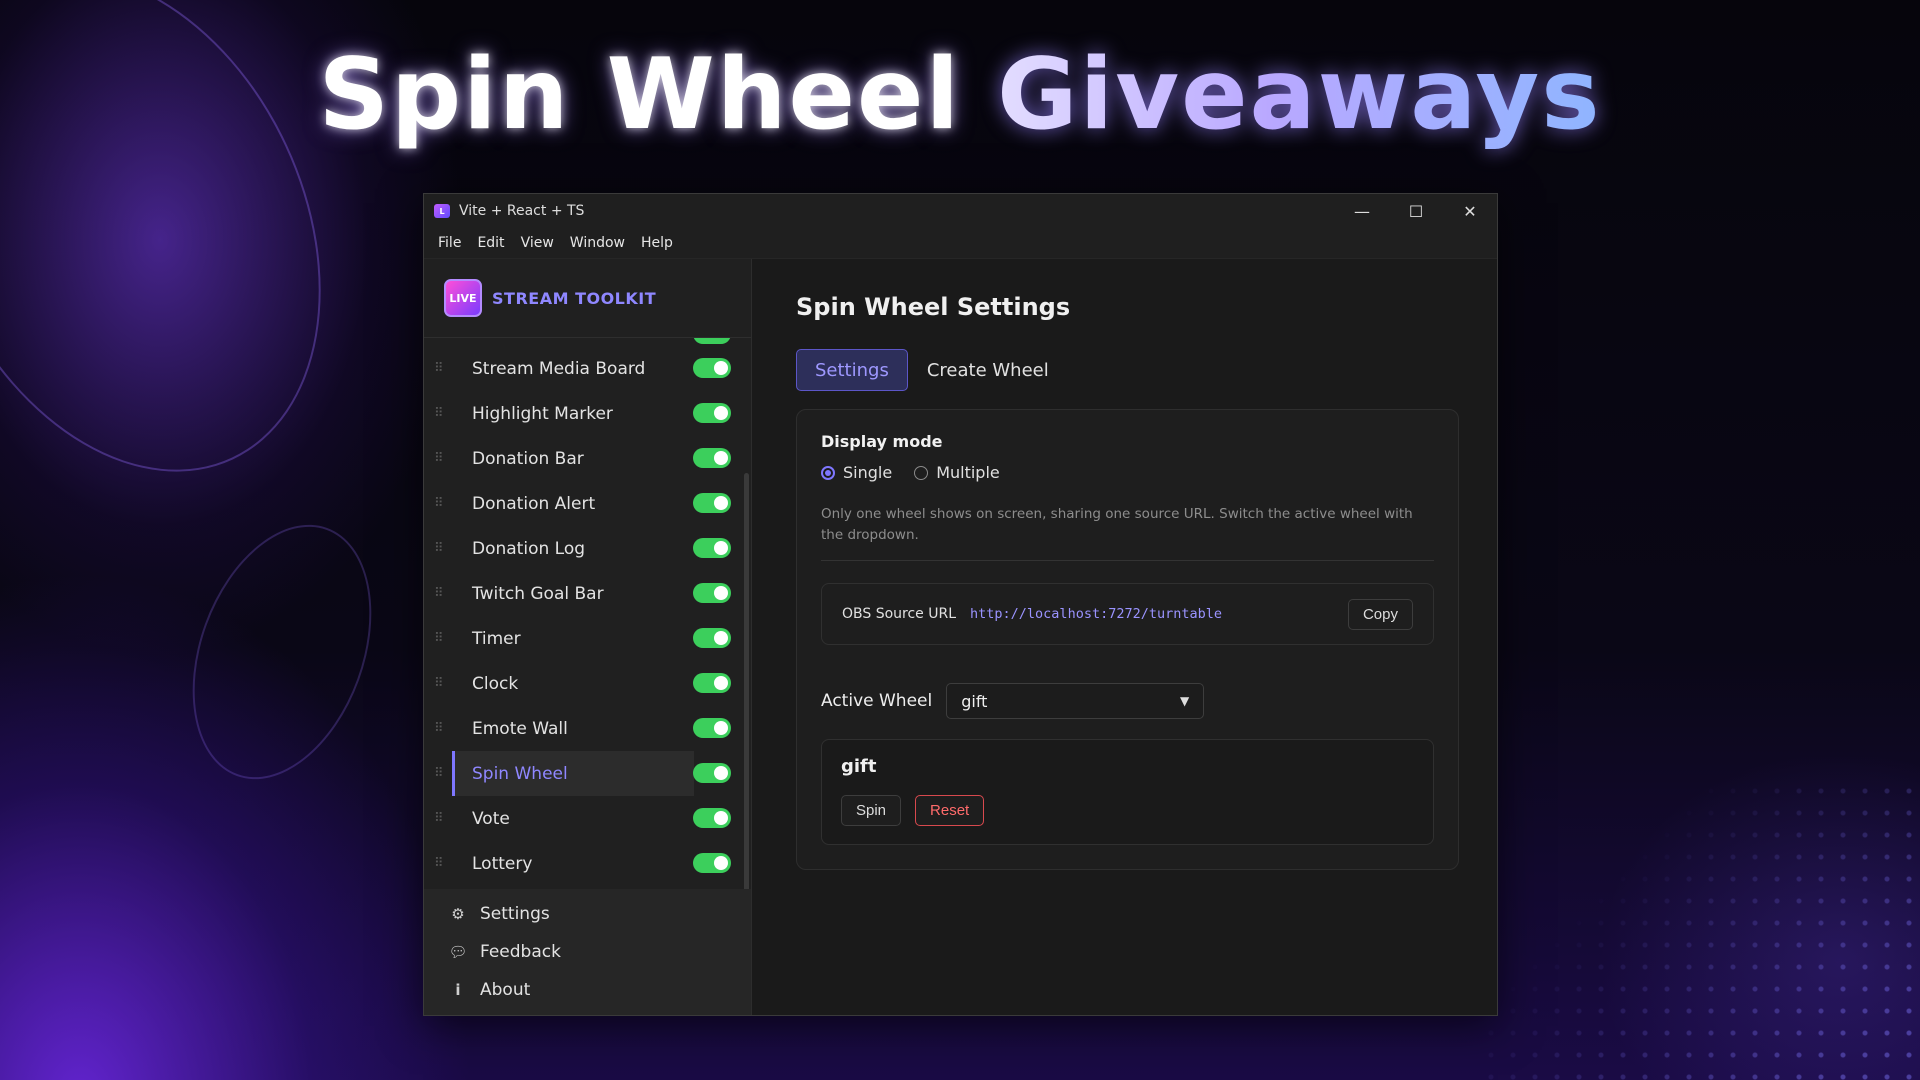  Describe the element at coordinates (657, 243) in the screenshot. I see `menu-help: Help` at that location.